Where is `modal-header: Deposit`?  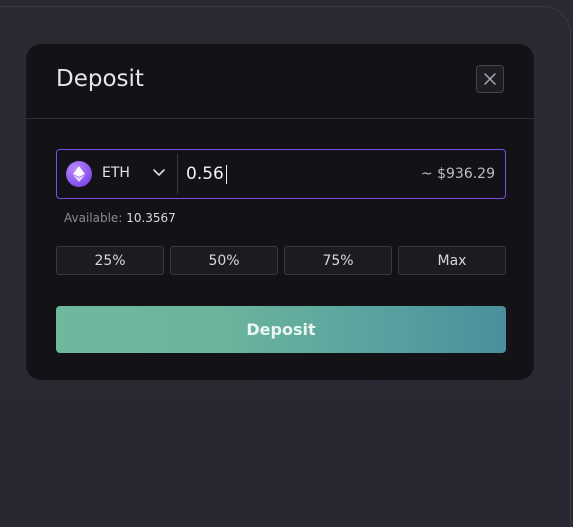
modal-header: Deposit is located at coordinates (280, 81).